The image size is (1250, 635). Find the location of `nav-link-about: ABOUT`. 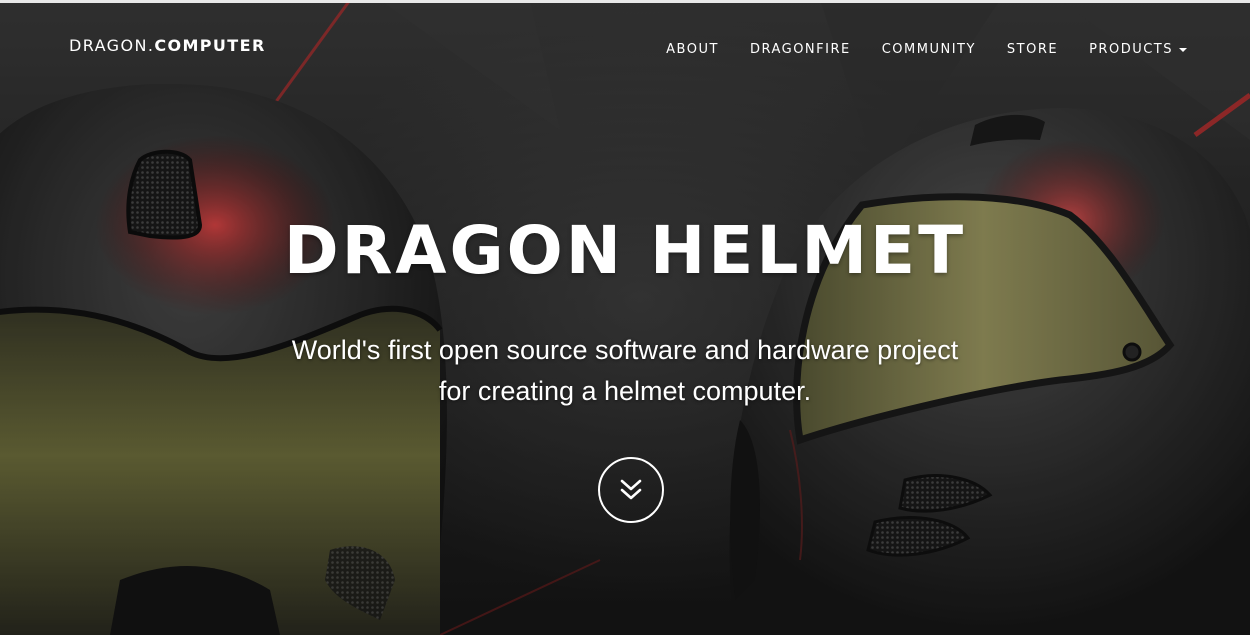

nav-link-about: ABOUT is located at coordinates (692, 49).